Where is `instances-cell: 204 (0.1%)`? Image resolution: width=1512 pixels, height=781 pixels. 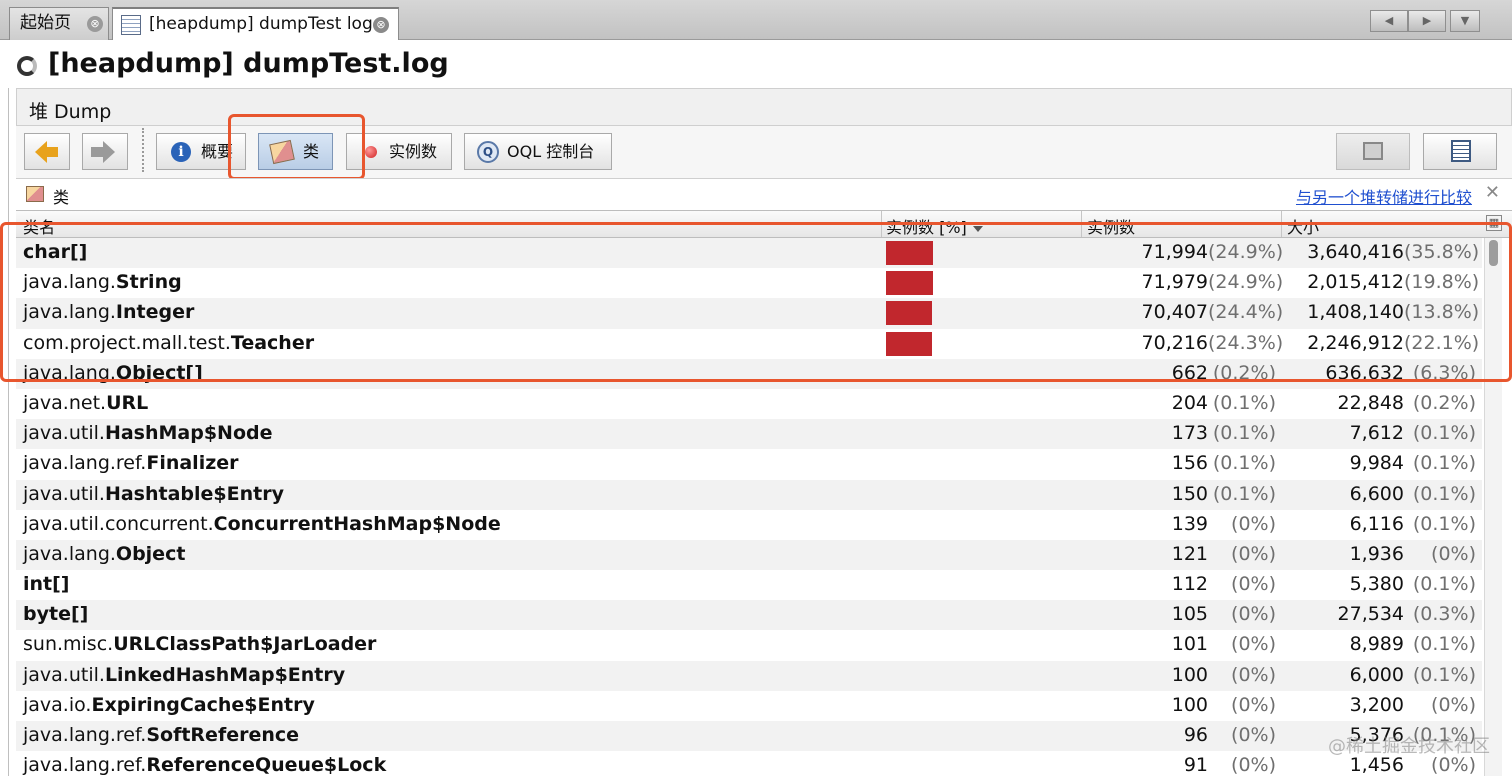 instances-cell: 204 (0.1%) is located at coordinates (1224, 403).